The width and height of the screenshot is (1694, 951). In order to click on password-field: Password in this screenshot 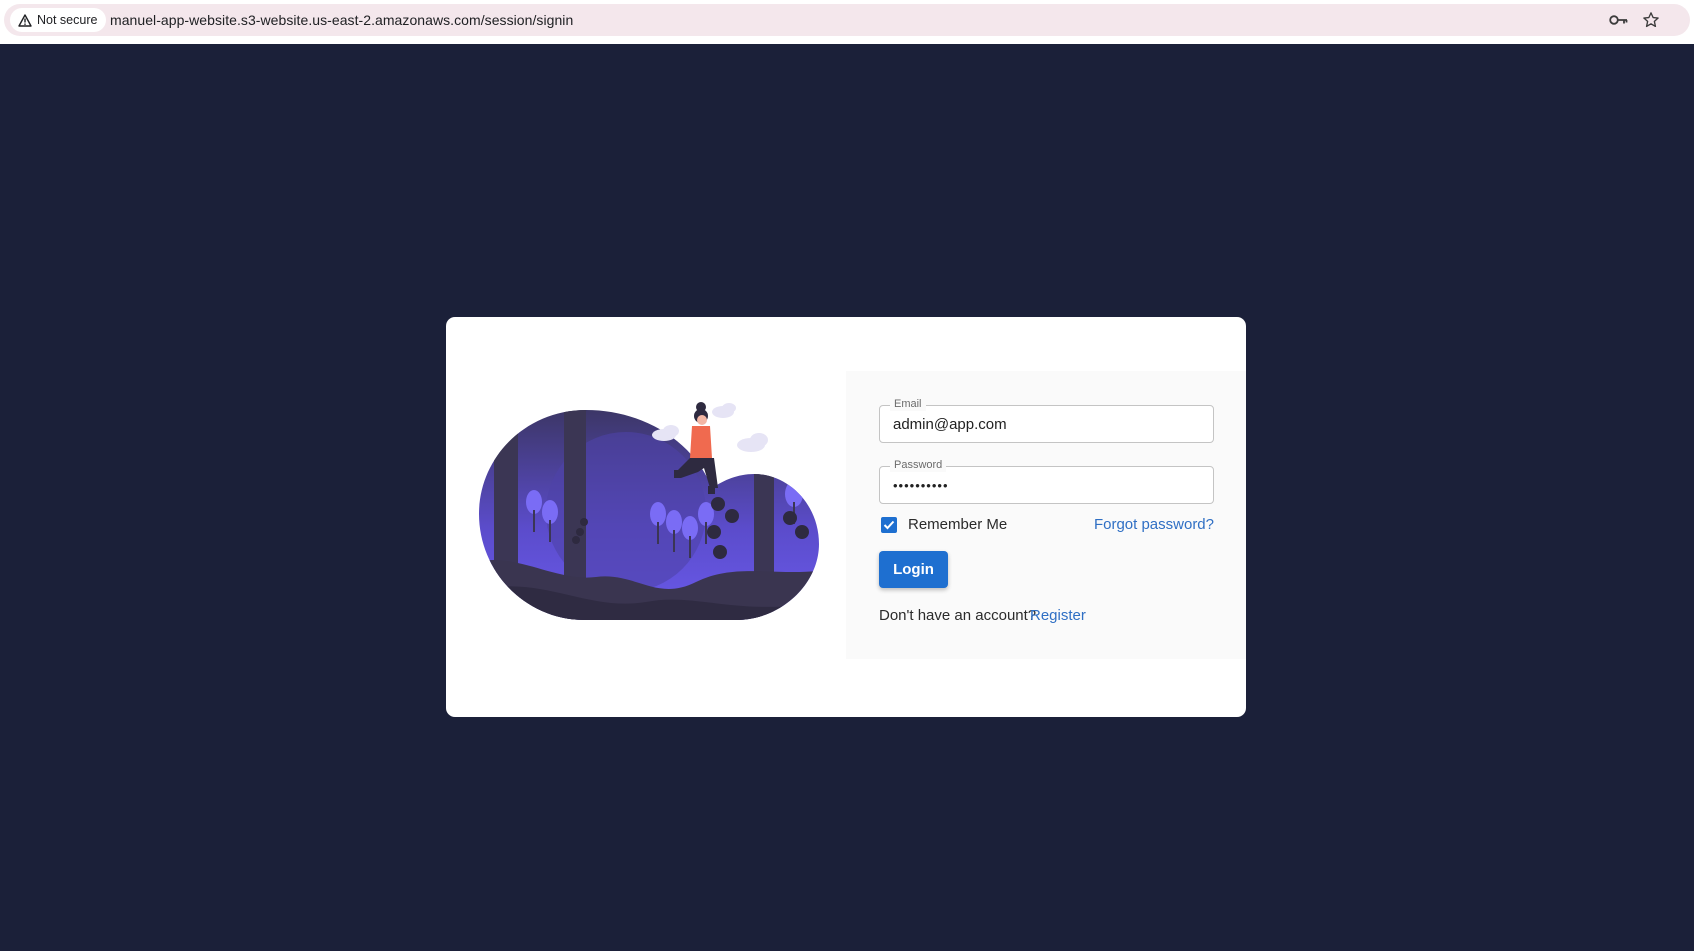, I will do `click(1046, 481)`.